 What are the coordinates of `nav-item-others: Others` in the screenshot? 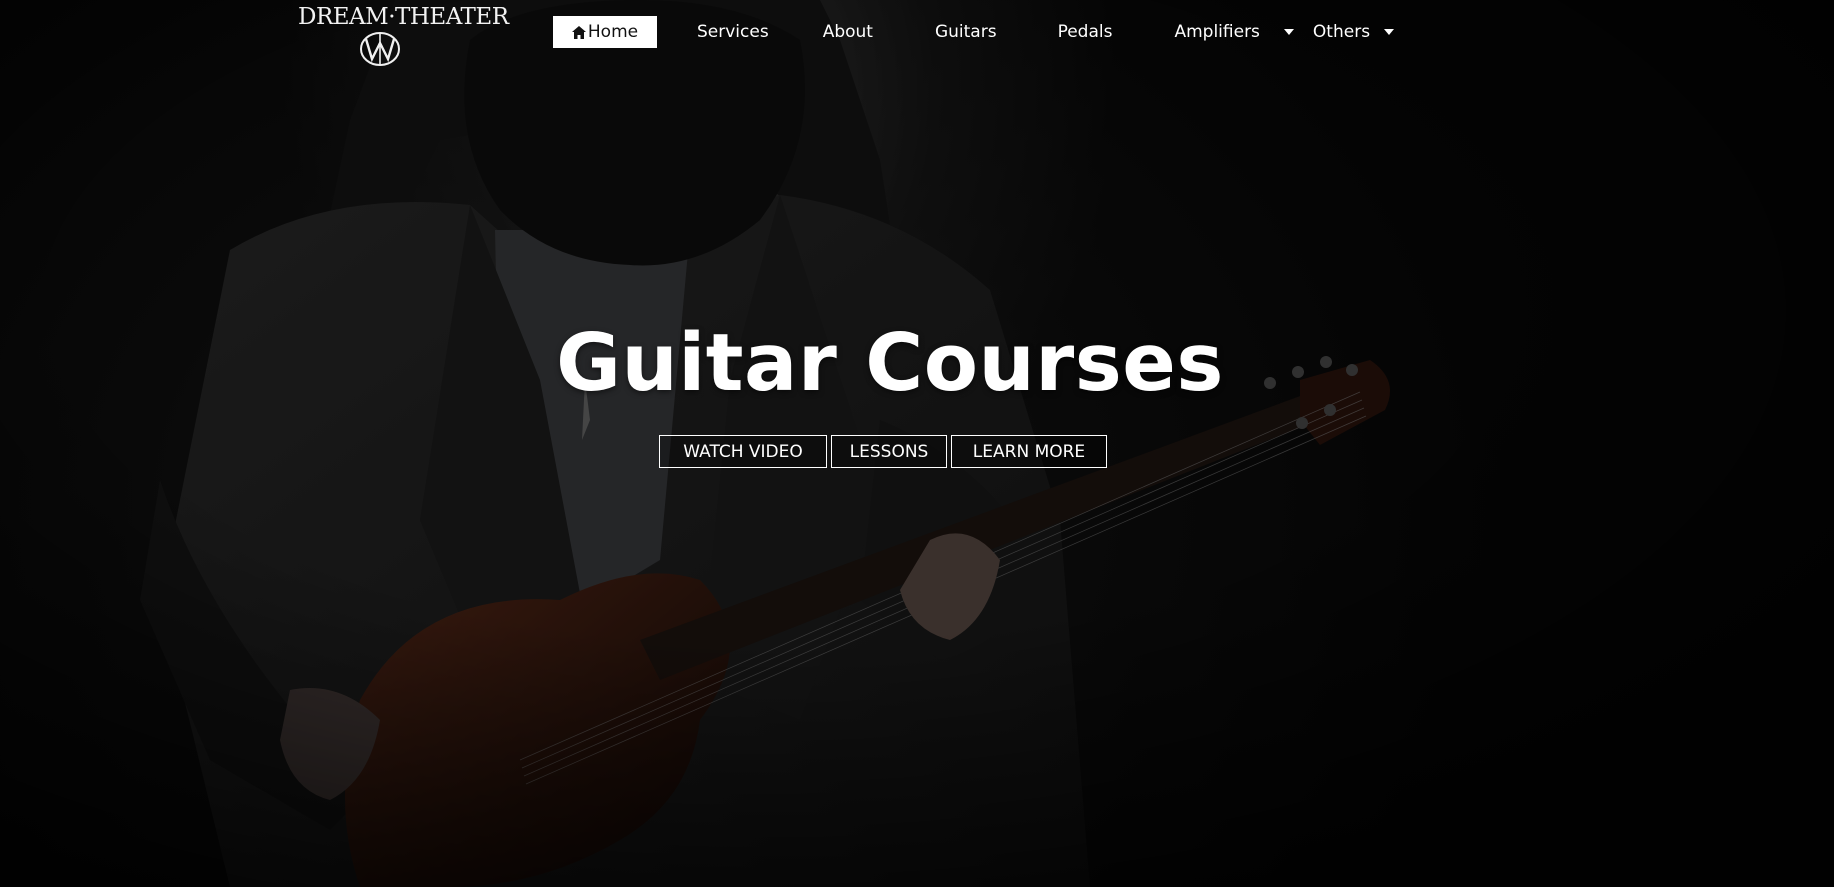 It's located at (1353, 32).